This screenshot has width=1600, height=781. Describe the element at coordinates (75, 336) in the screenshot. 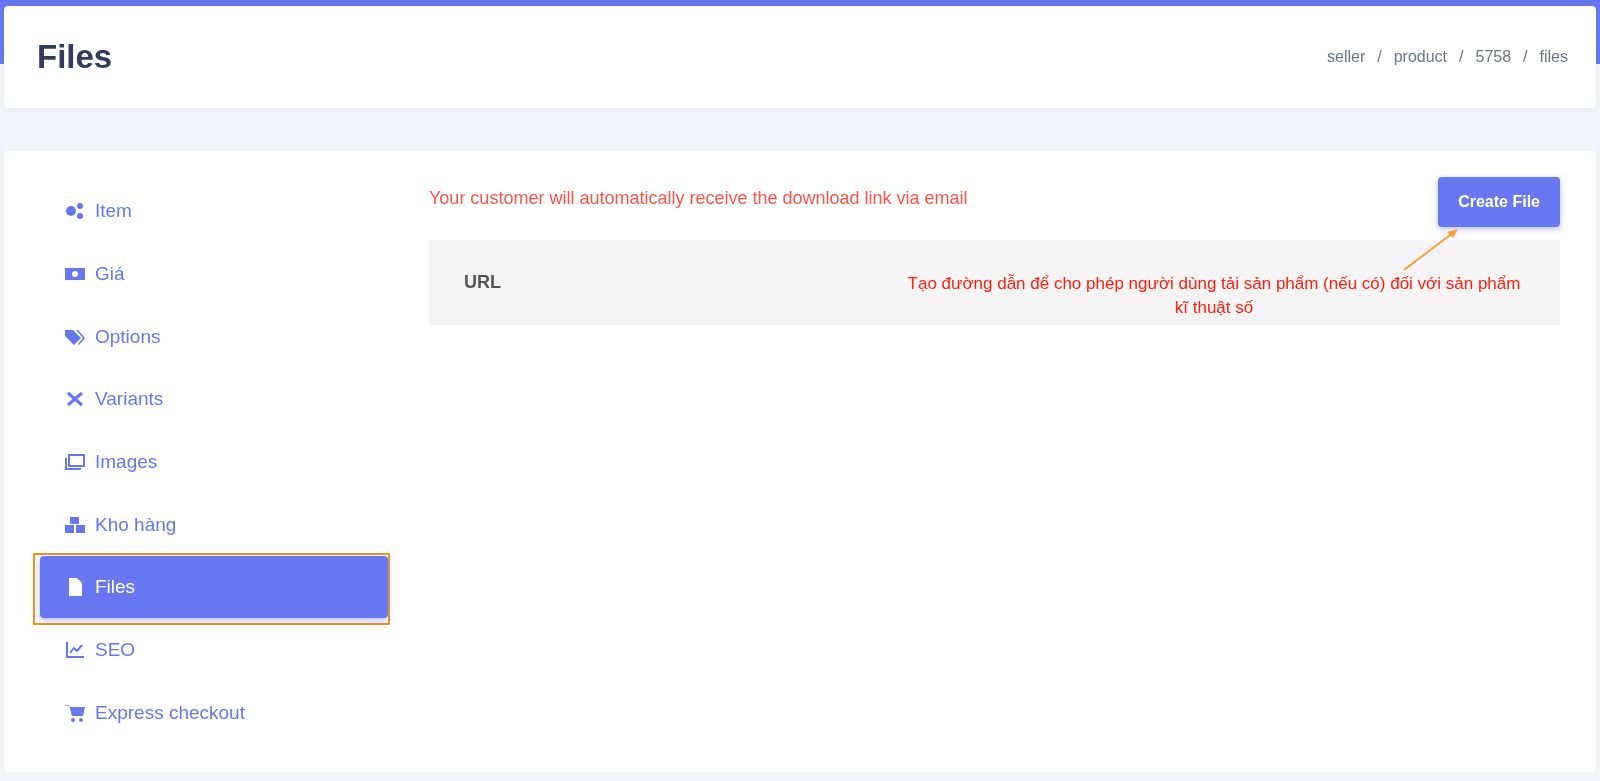

I see `tags-icon` at that location.